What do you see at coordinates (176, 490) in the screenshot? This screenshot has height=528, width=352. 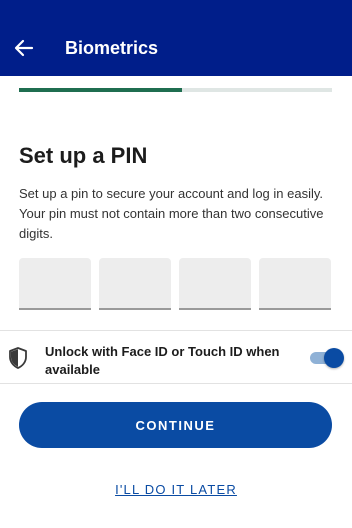 I see `skip-link: I'LL DO IT LATER` at bounding box center [176, 490].